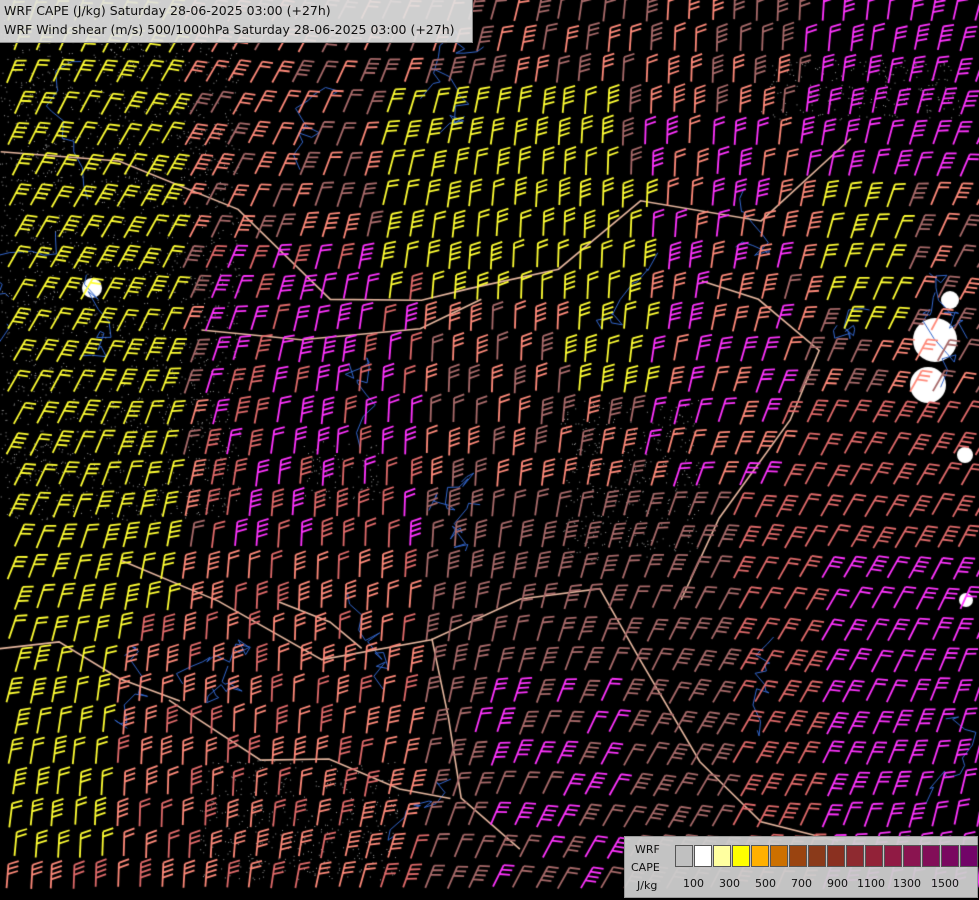 This screenshot has height=900, width=979. I want to click on legend-tick: 100, so click(693, 883).